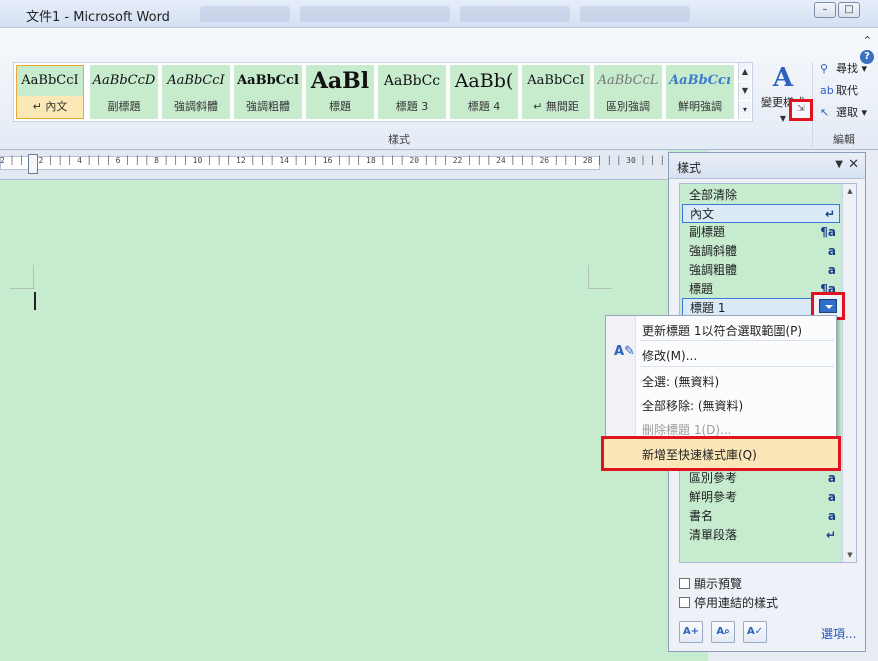  Describe the element at coordinates (98, 17) in the screenshot. I see `window-title: 文件1 - Microsoft Word` at that location.